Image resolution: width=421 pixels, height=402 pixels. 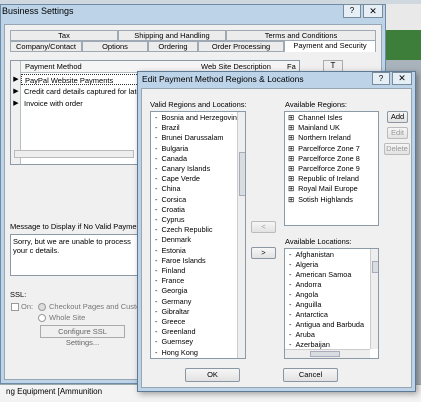 I want to click on list-item-label: Afghanistan, so click(x=314, y=254).